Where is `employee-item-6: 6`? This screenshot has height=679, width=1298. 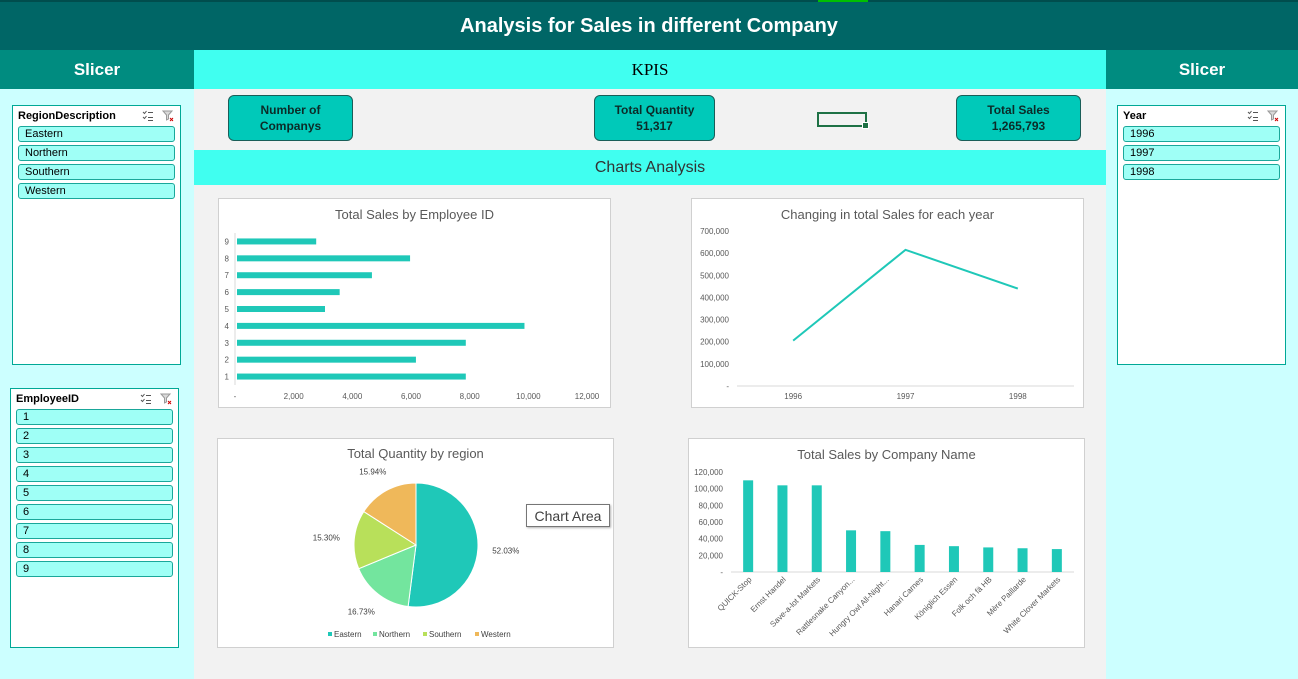 employee-item-6: 6 is located at coordinates (94, 512).